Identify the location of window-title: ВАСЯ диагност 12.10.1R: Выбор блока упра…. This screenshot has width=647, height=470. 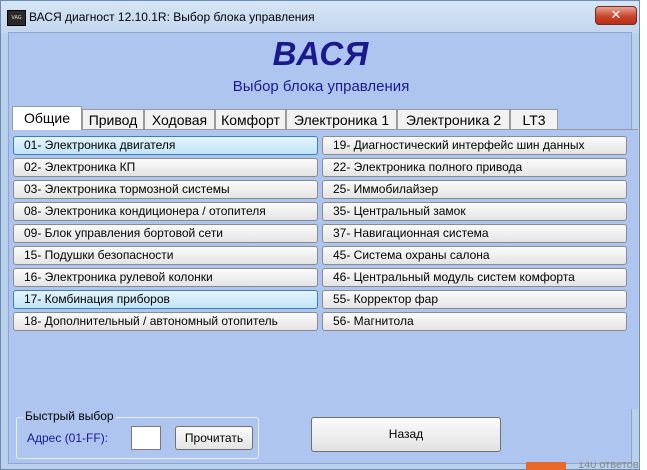
(172, 17).